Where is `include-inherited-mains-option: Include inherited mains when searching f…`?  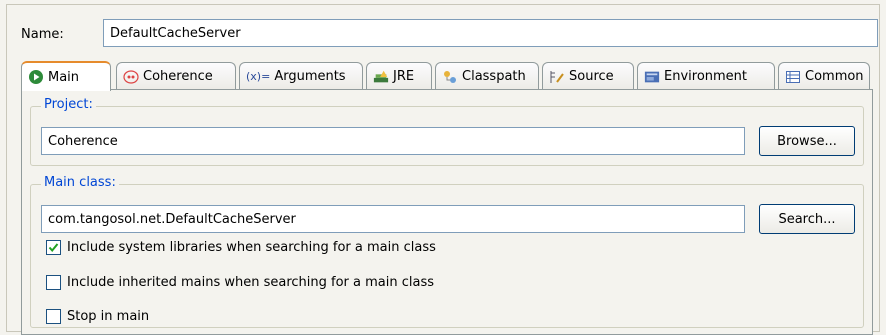
include-inherited-mains-option: Include inherited mains when searching f… is located at coordinates (240, 282).